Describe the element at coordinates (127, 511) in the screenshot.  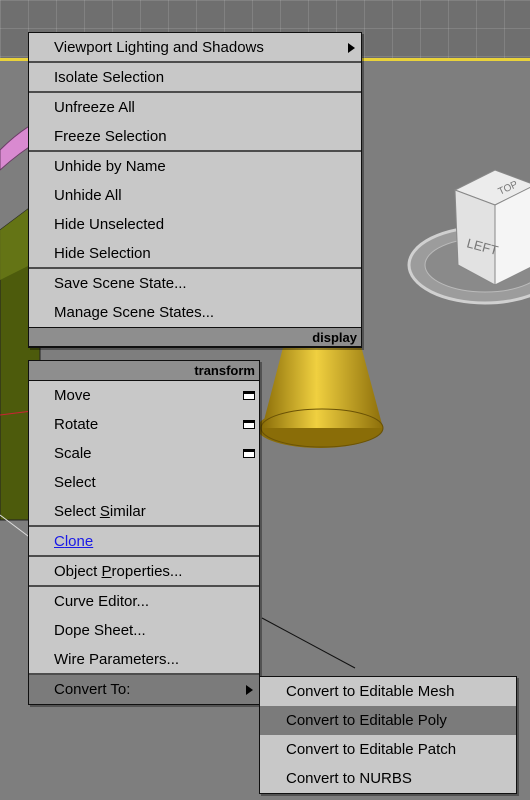
I see `menu-item-label-post: imilar` at that location.